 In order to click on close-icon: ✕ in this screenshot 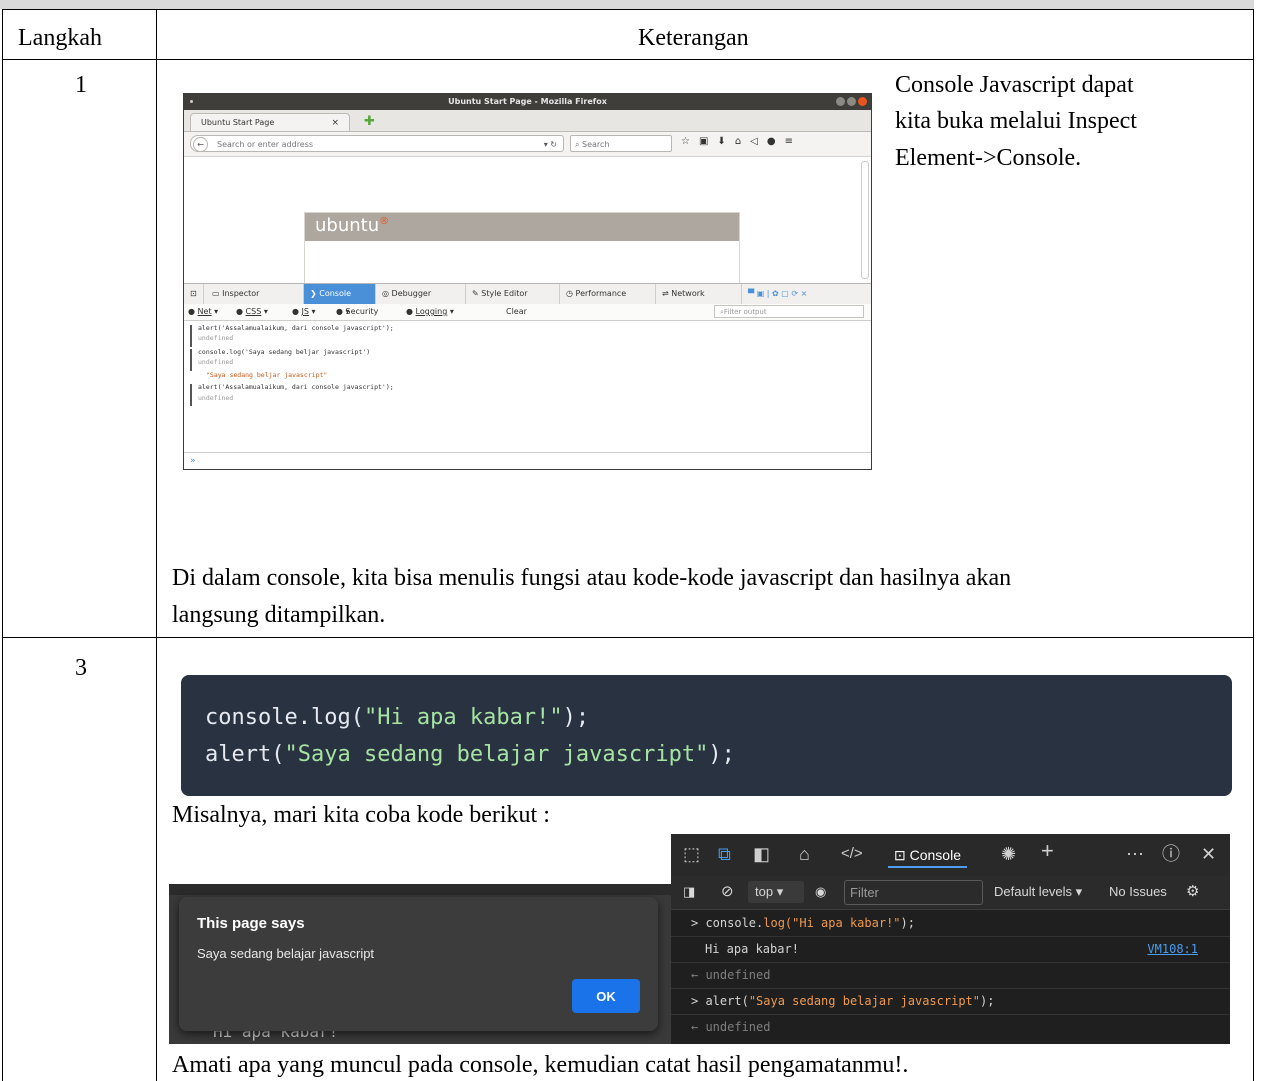, I will do `click(1208, 854)`.